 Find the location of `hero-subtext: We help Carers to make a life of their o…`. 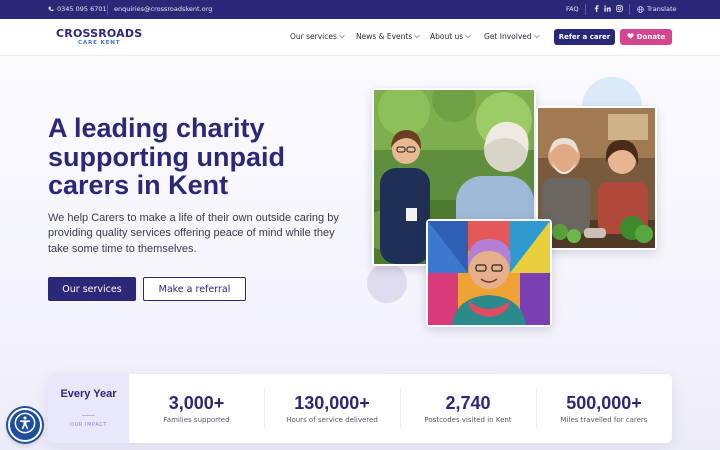

hero-subtext: We help Carers to make a life of their o… is located at coordinates (193, 233).